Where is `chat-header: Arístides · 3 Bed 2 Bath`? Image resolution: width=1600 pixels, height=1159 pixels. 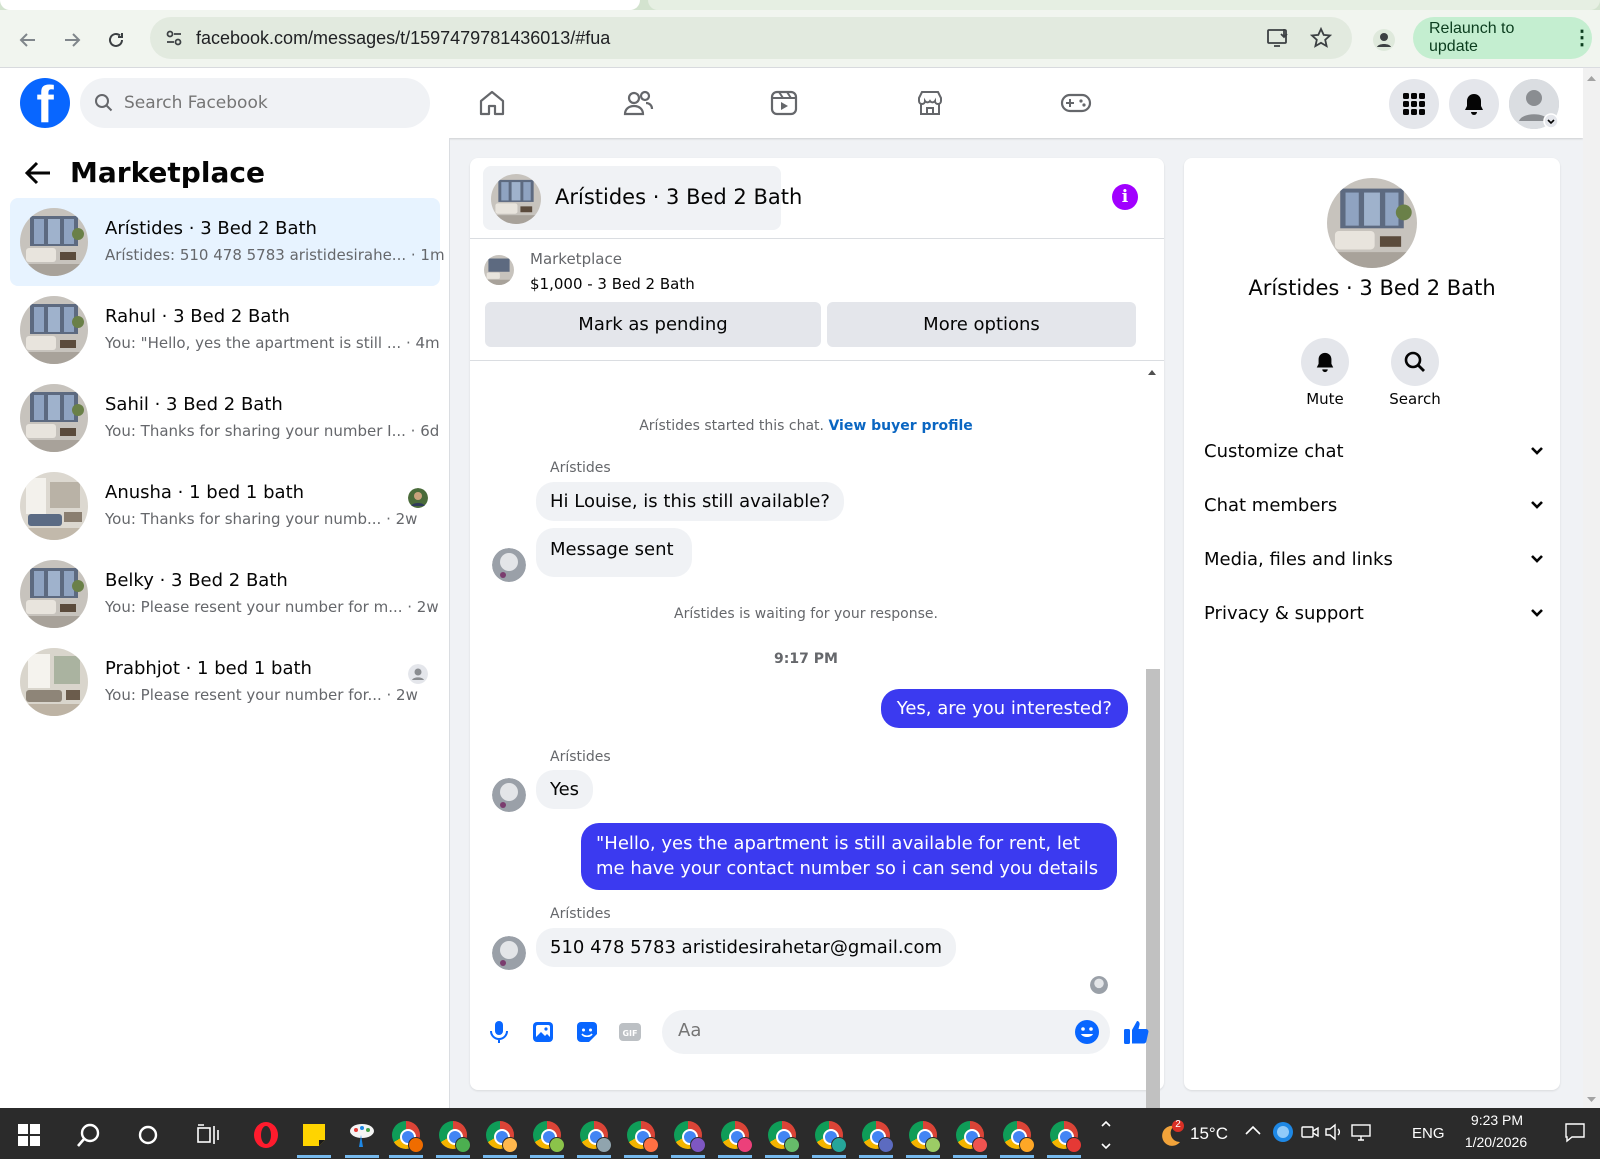 chat-header: Arístides · 3 Bed 2 Bath is located at coordinates (642, 198).